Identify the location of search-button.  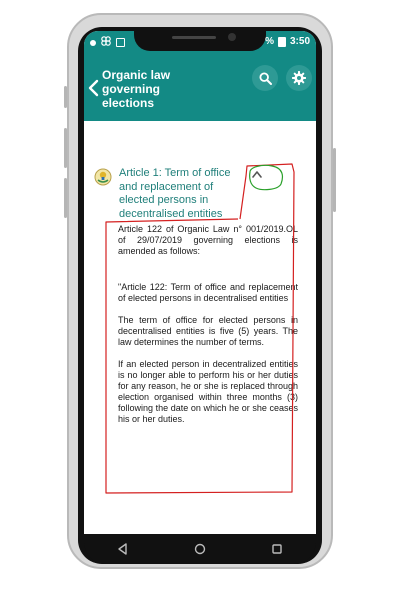
(265, 78).